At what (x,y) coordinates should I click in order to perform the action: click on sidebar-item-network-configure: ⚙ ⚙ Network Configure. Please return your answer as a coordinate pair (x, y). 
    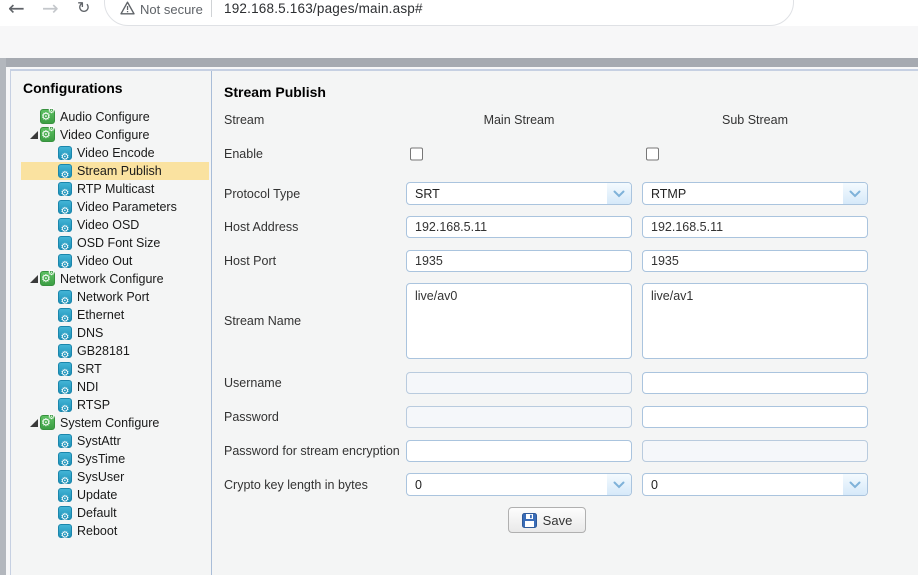
    Looking at the image, I should click on (111, 278).